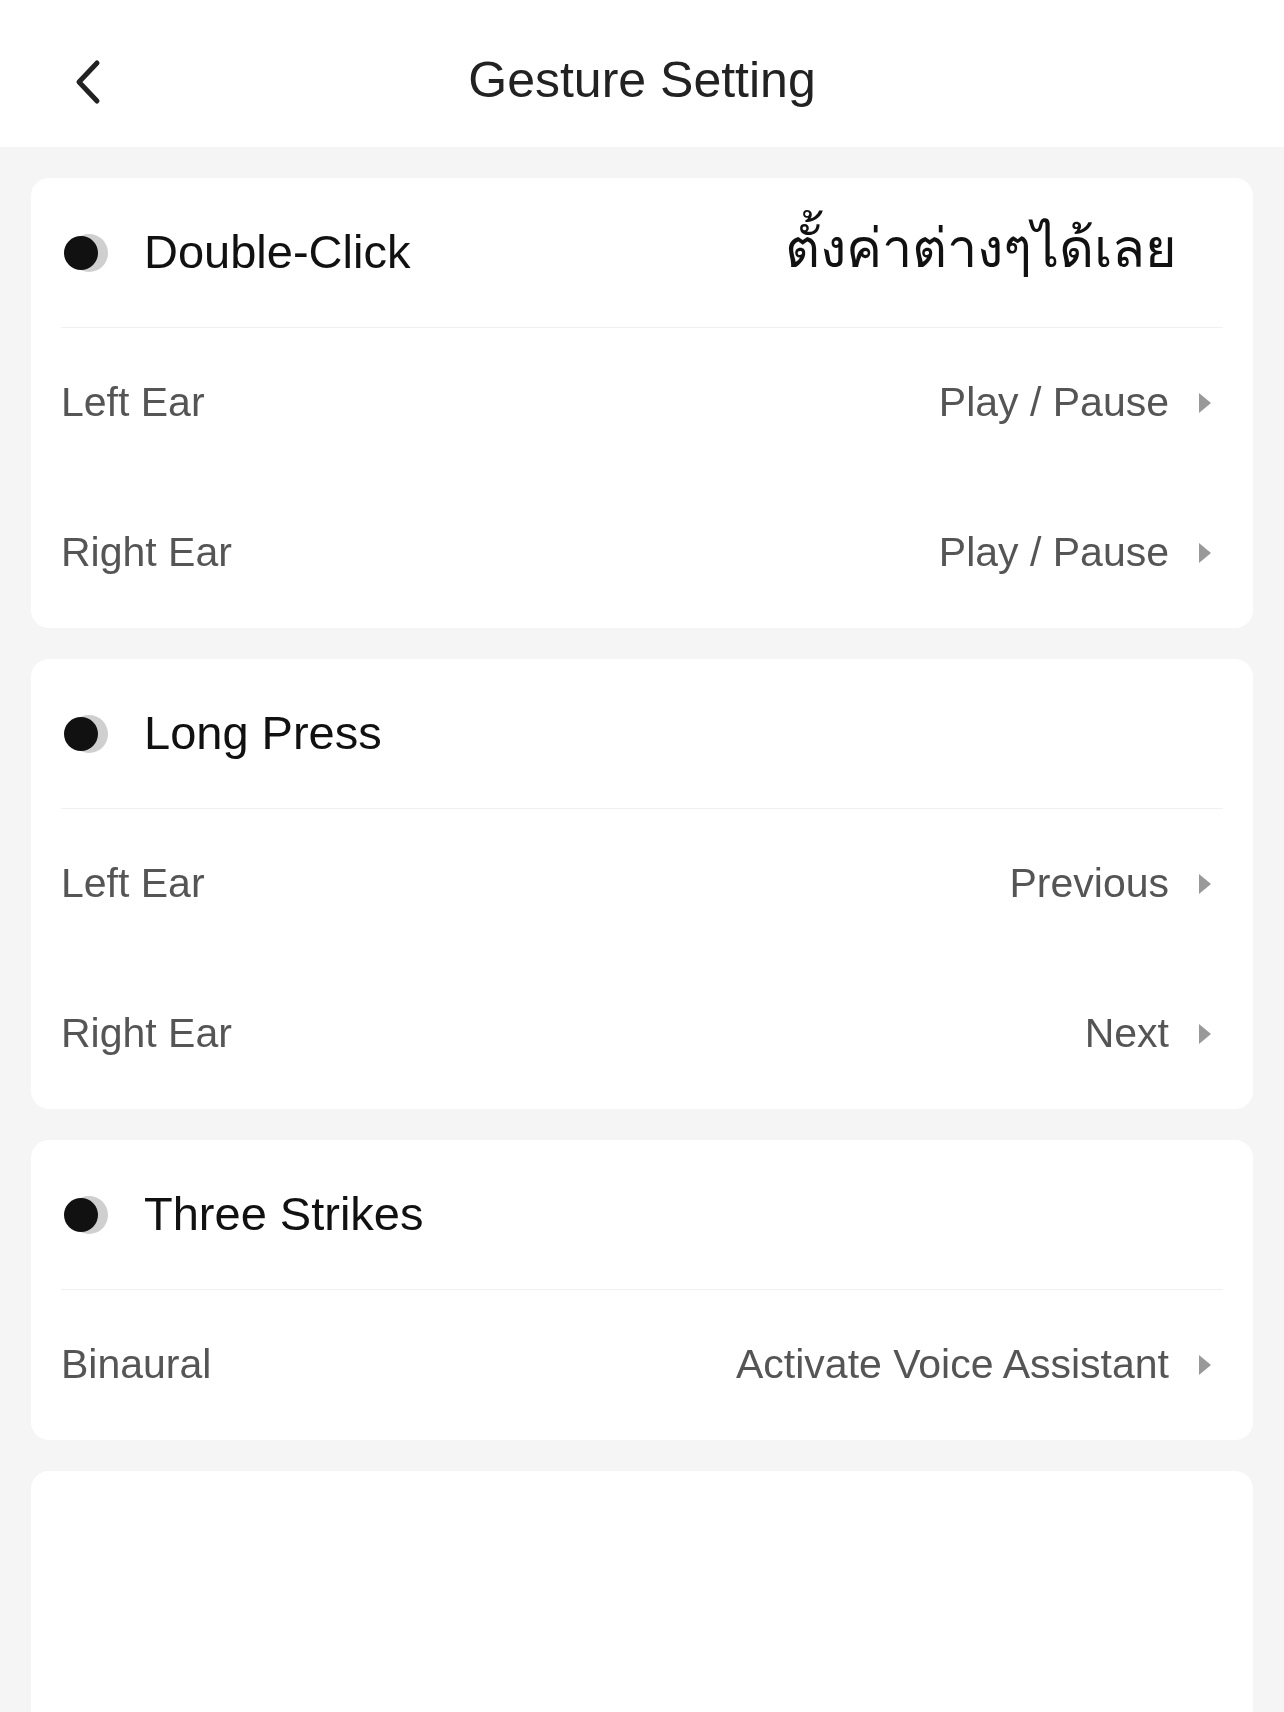 The height and width of the screenshot is (1712, 1284). Describe the element at coordinates (979, 1365) in the screenshot. I see `value-selector: Activate Voice Assistant` at that location.